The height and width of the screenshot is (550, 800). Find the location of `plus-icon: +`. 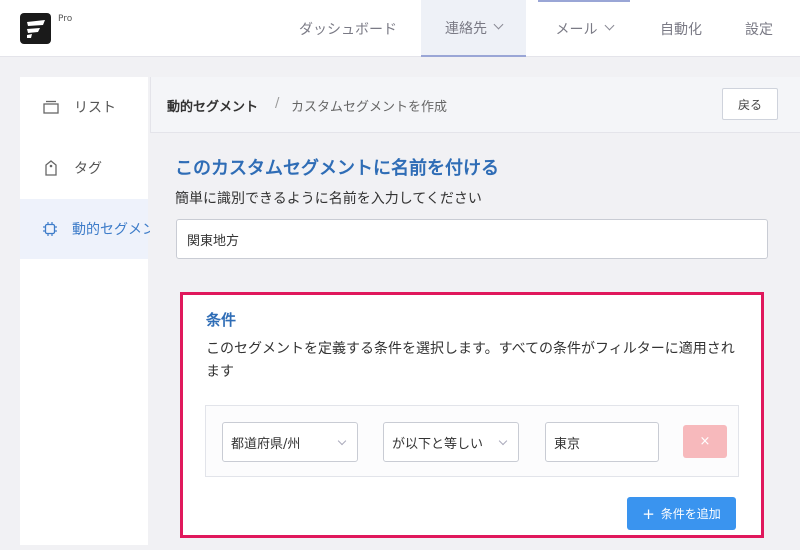

plus-icon: + is located at coordinates (648, 513).